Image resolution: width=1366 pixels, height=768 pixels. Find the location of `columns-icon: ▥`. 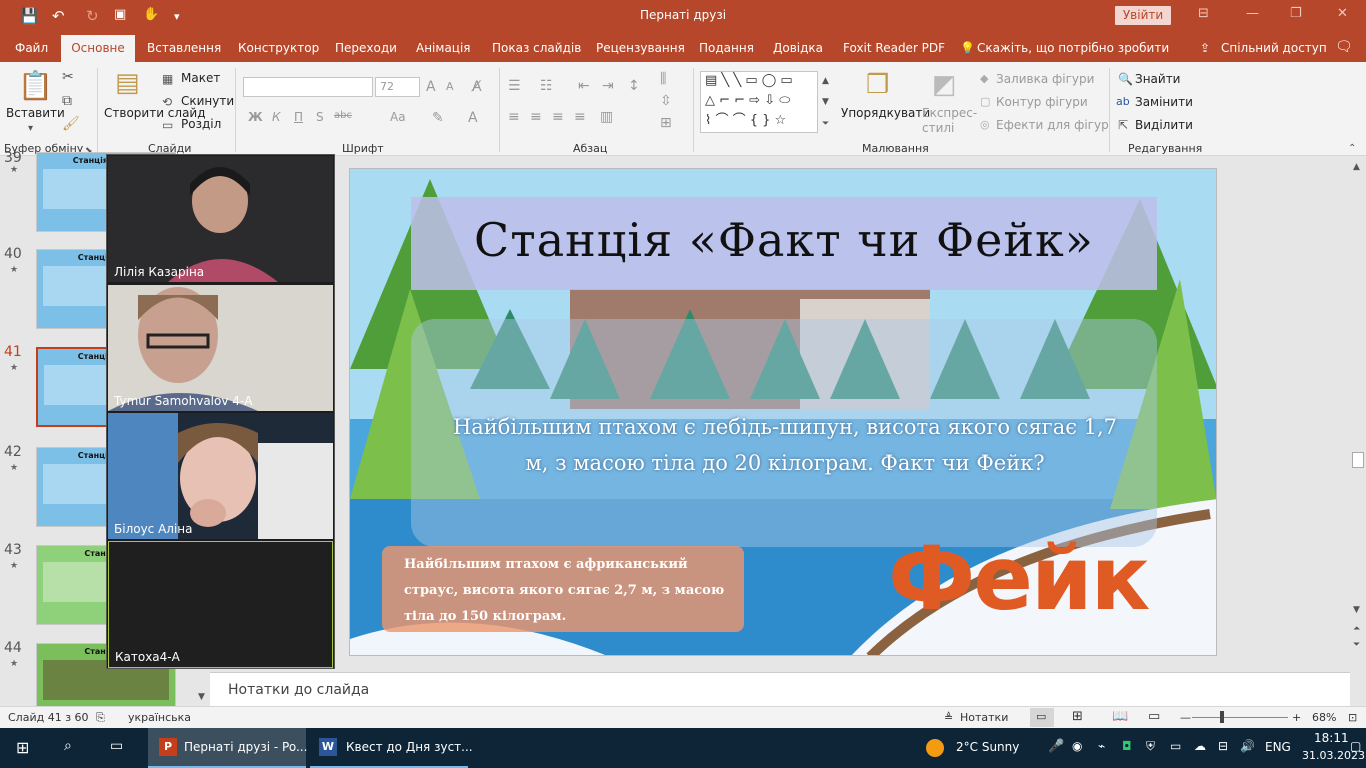

columns-icon: ▥ is located at coordinates (606, 117).